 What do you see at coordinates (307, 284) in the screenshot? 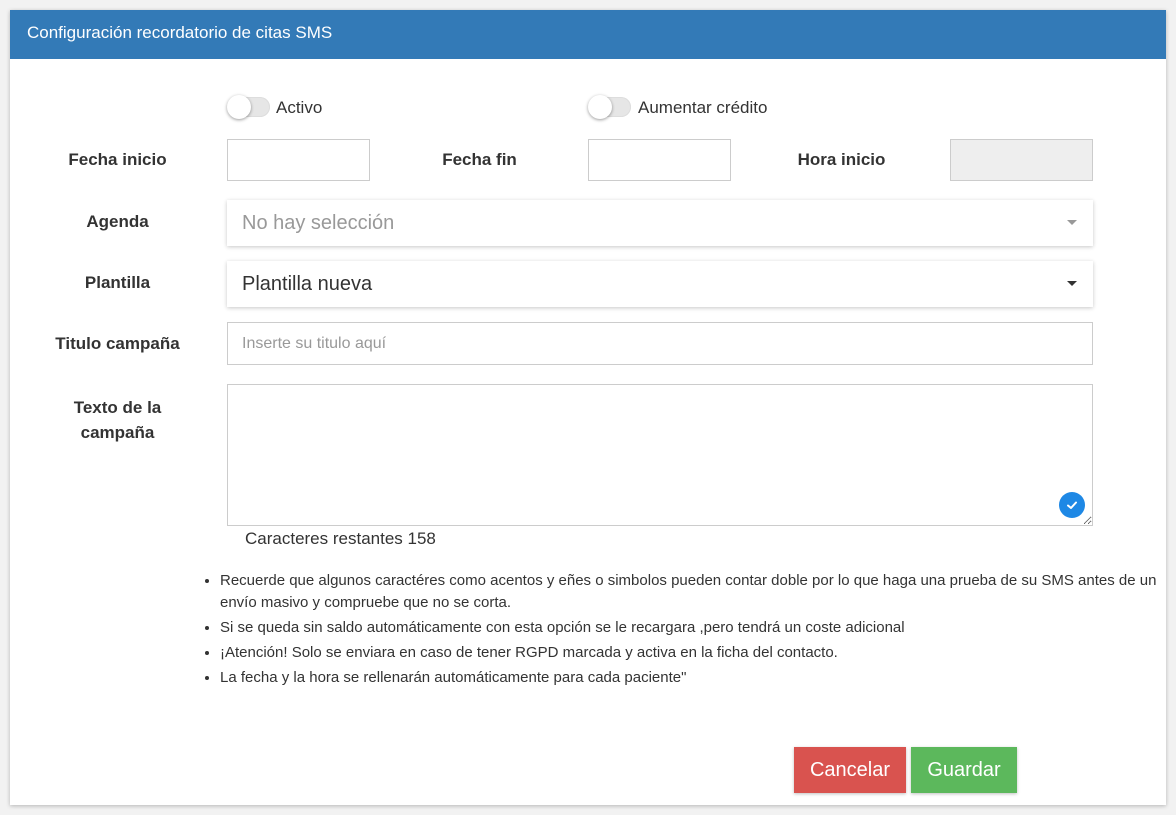
I see `plantilla-select-value: Plantilla nueva` at bounding box center [307, 284].